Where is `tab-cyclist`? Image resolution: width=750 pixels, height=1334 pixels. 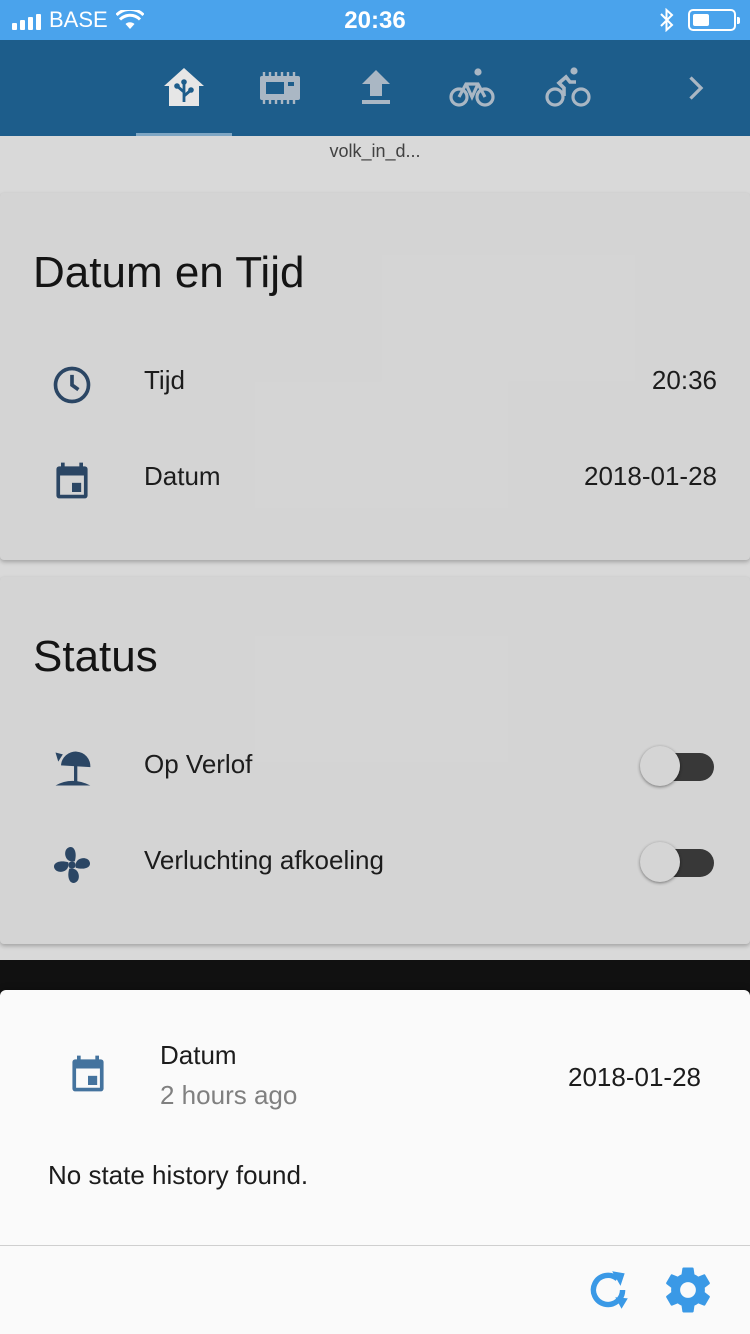
tab-cyclist is located at coordinates (568, 88).